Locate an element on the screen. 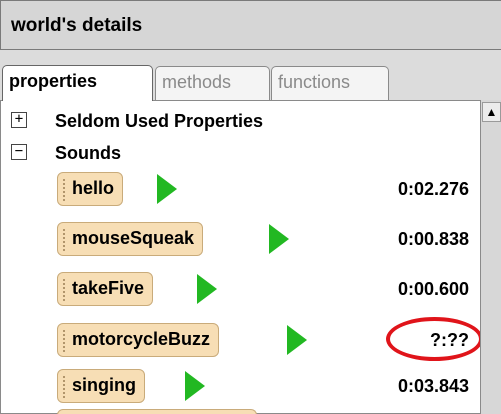  minus-icon: − is located at coordinates (19, 152).